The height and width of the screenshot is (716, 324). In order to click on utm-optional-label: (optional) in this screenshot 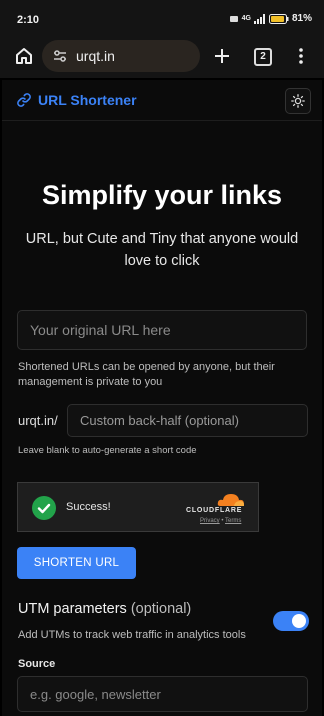, I will do `click(161, 609)`.